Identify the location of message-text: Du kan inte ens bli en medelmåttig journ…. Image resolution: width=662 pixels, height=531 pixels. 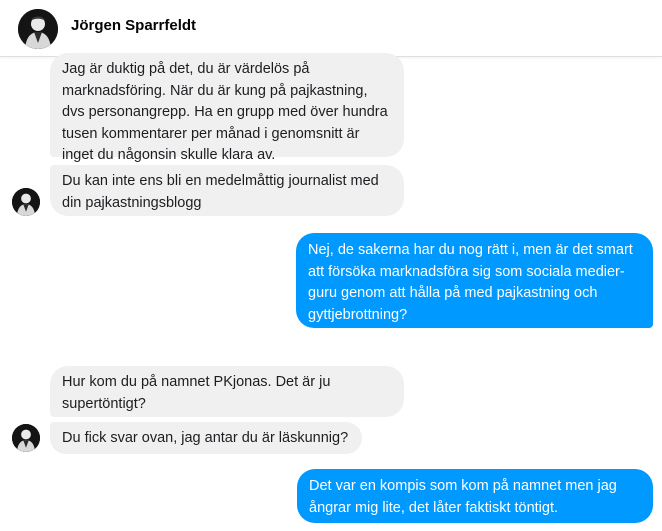
(220, 192).